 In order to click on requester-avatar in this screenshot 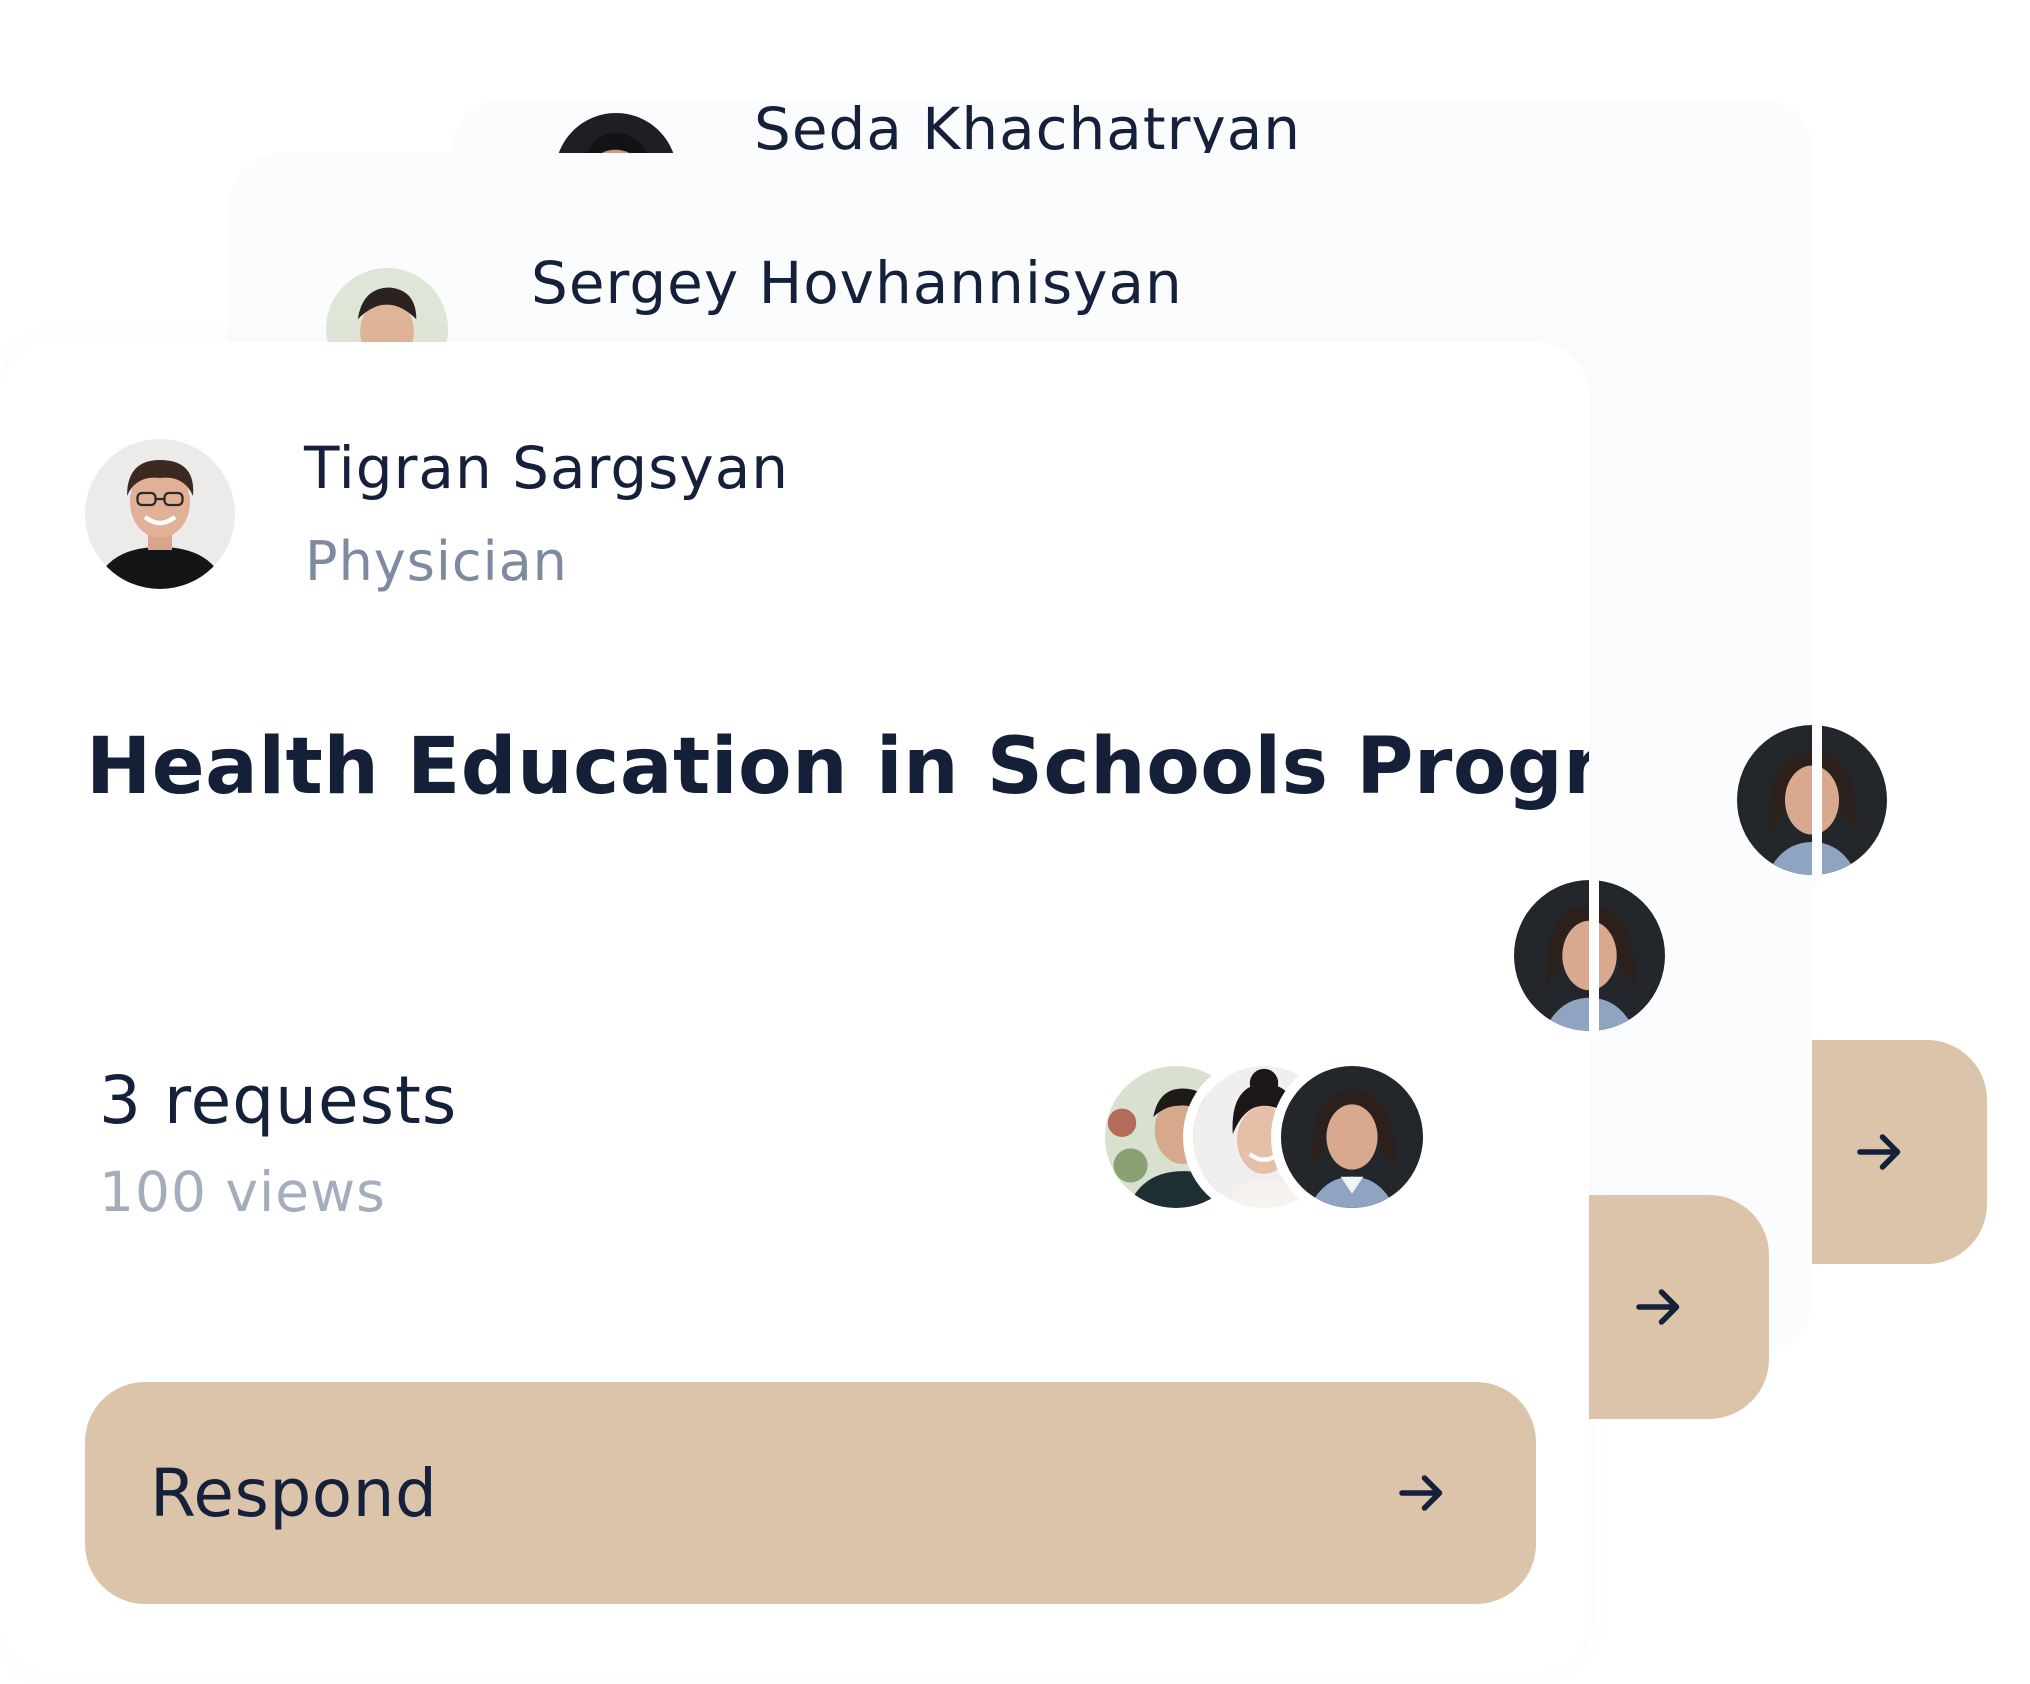, I will do `click(1352, 1137)`.